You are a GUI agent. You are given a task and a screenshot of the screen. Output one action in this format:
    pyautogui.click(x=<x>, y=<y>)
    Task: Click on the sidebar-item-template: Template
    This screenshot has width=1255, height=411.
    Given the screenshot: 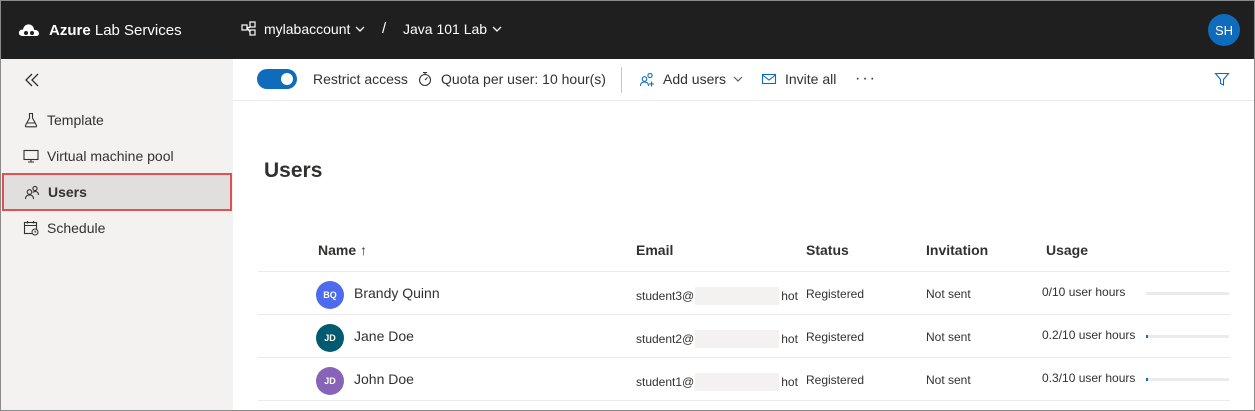 What is the action you would take?
    pyautogui.click(x=117, y=120)
    